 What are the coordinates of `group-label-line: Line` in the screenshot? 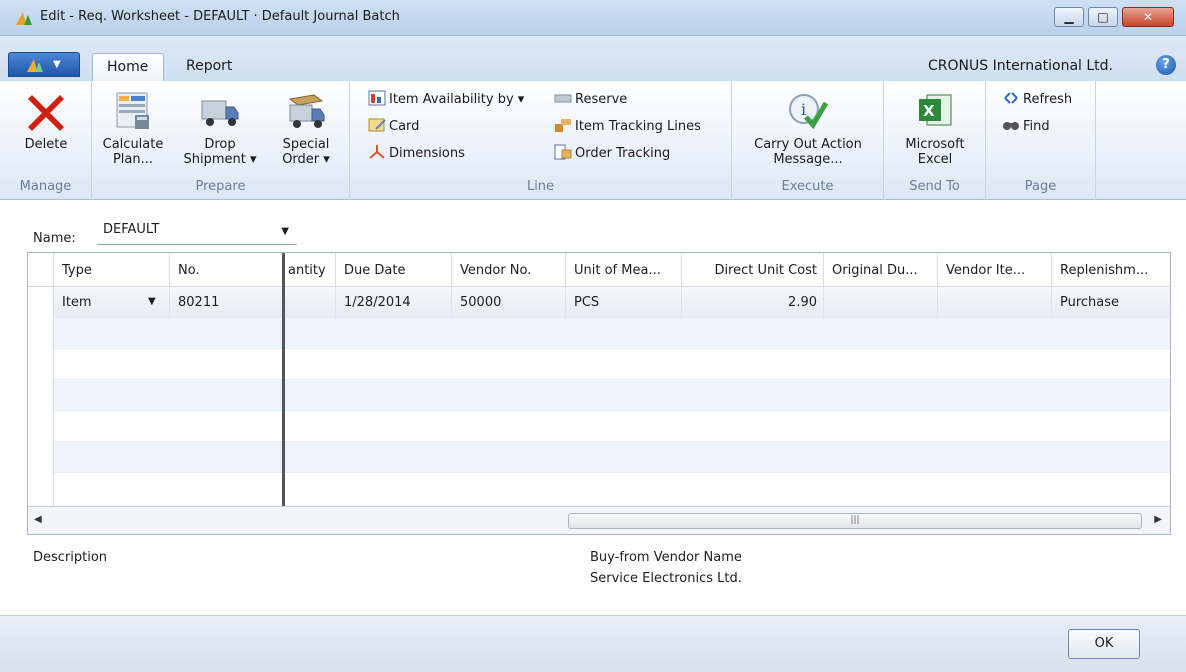 It's located at (540, 186).